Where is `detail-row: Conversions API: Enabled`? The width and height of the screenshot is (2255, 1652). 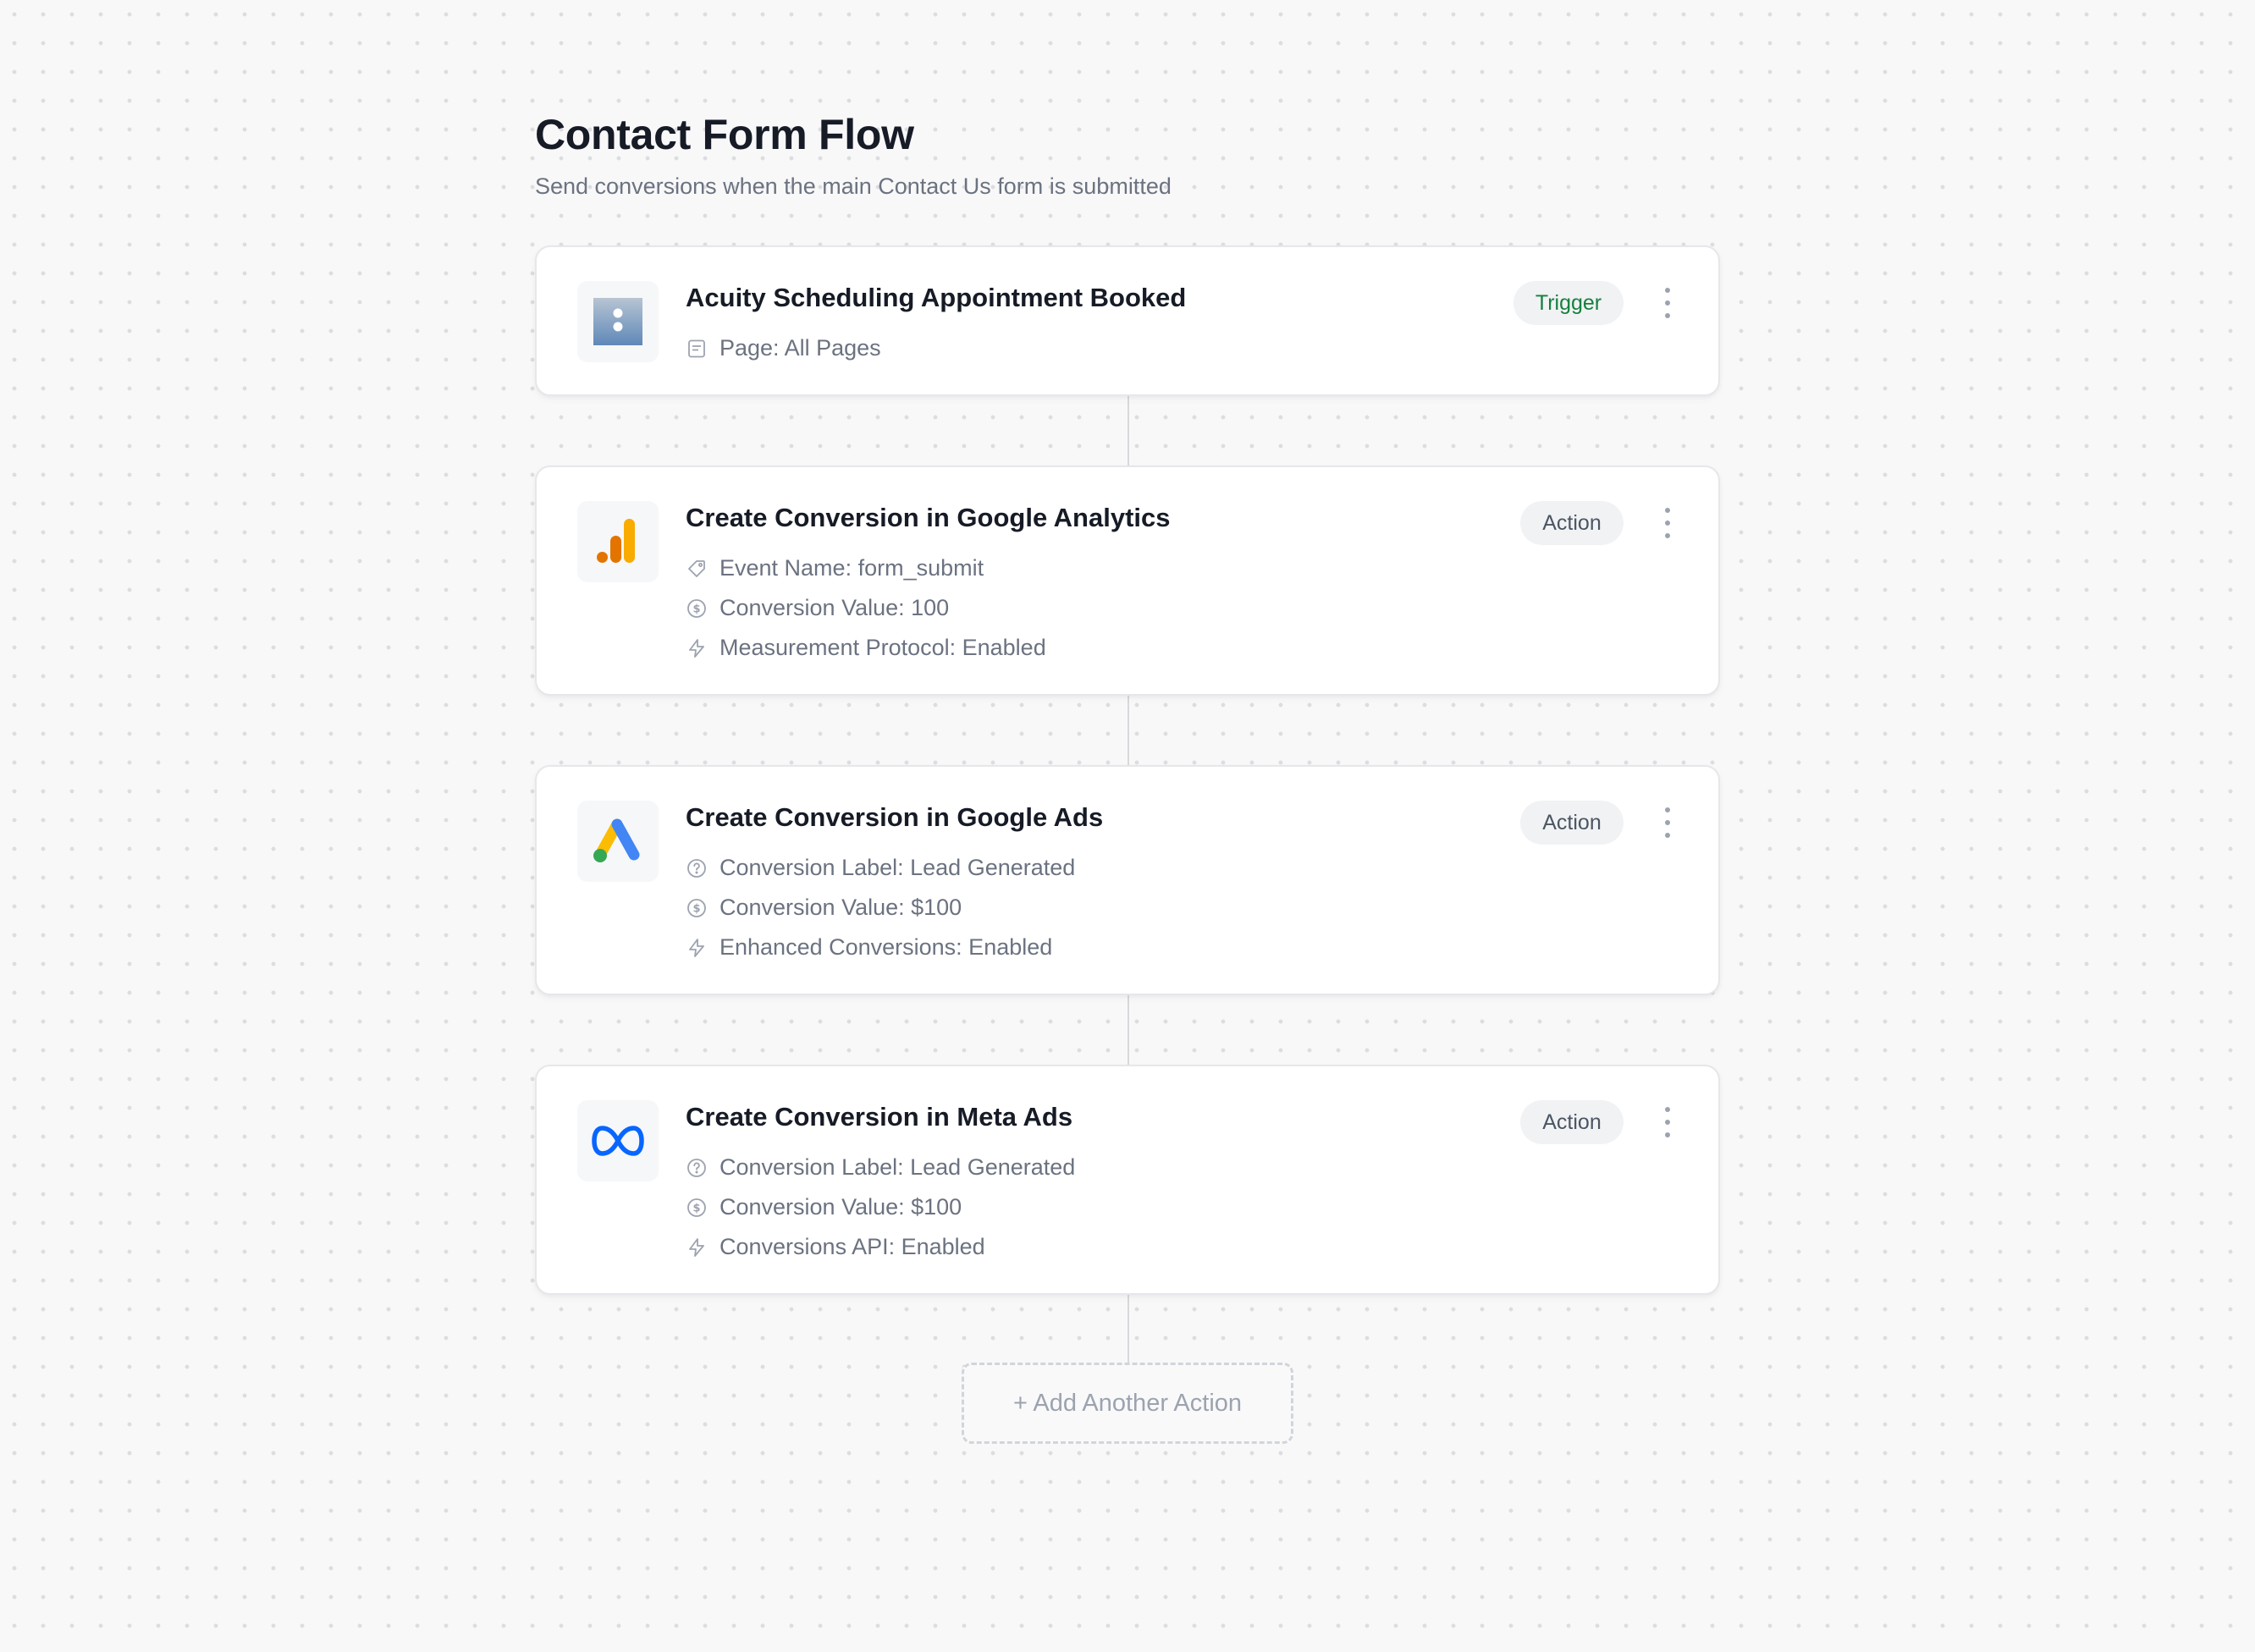
detail-row: Conversions API: Enabled is located at coordinates (881, 1247).